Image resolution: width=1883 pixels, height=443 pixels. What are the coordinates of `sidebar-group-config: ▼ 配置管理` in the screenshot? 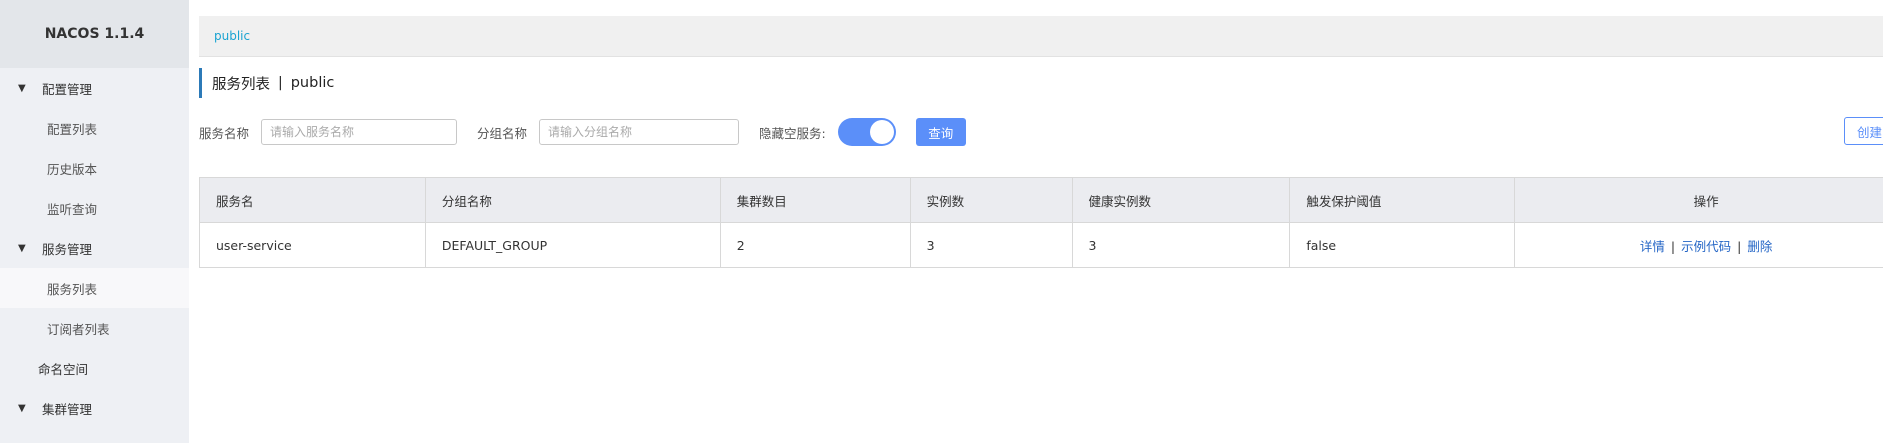 It's located at (94, 88).